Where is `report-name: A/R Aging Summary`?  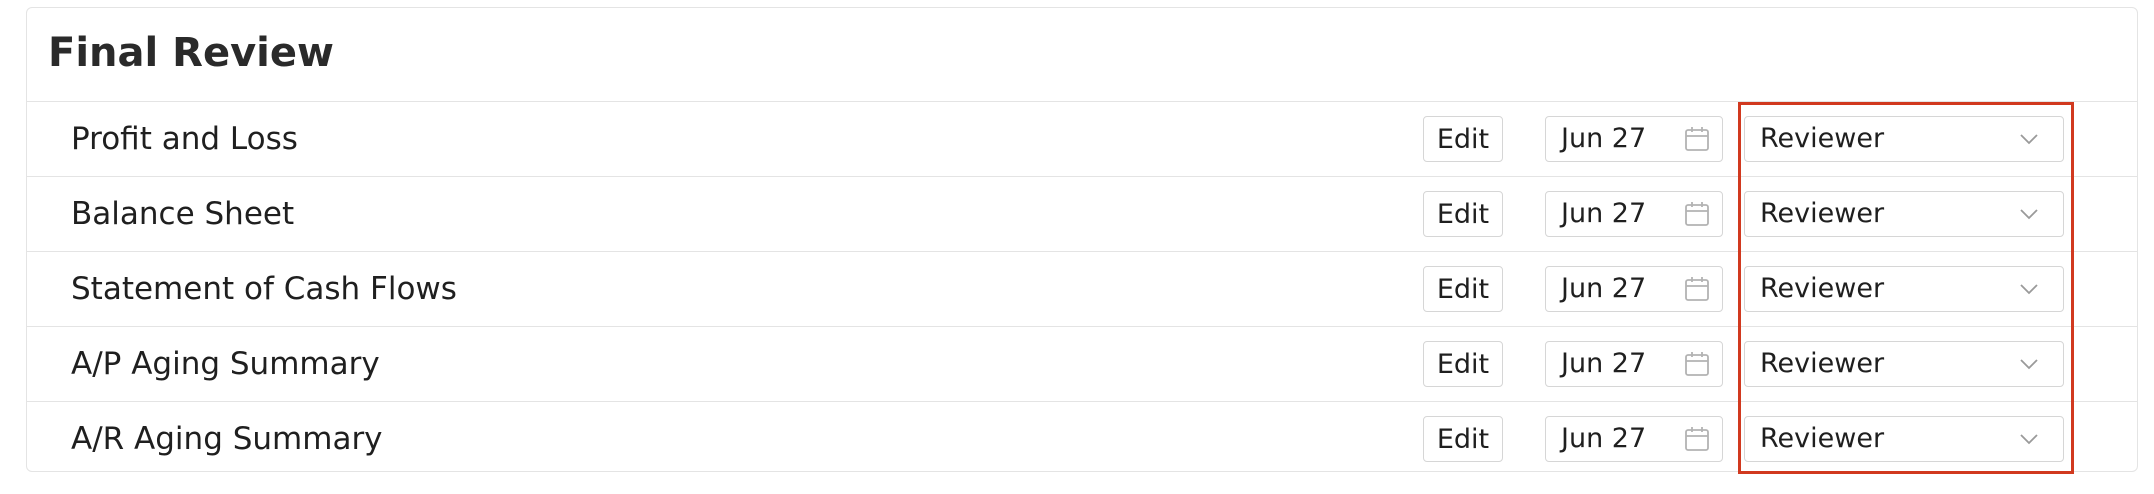 report-name: A/R Aging Summary is located at coordinates (227, 439).